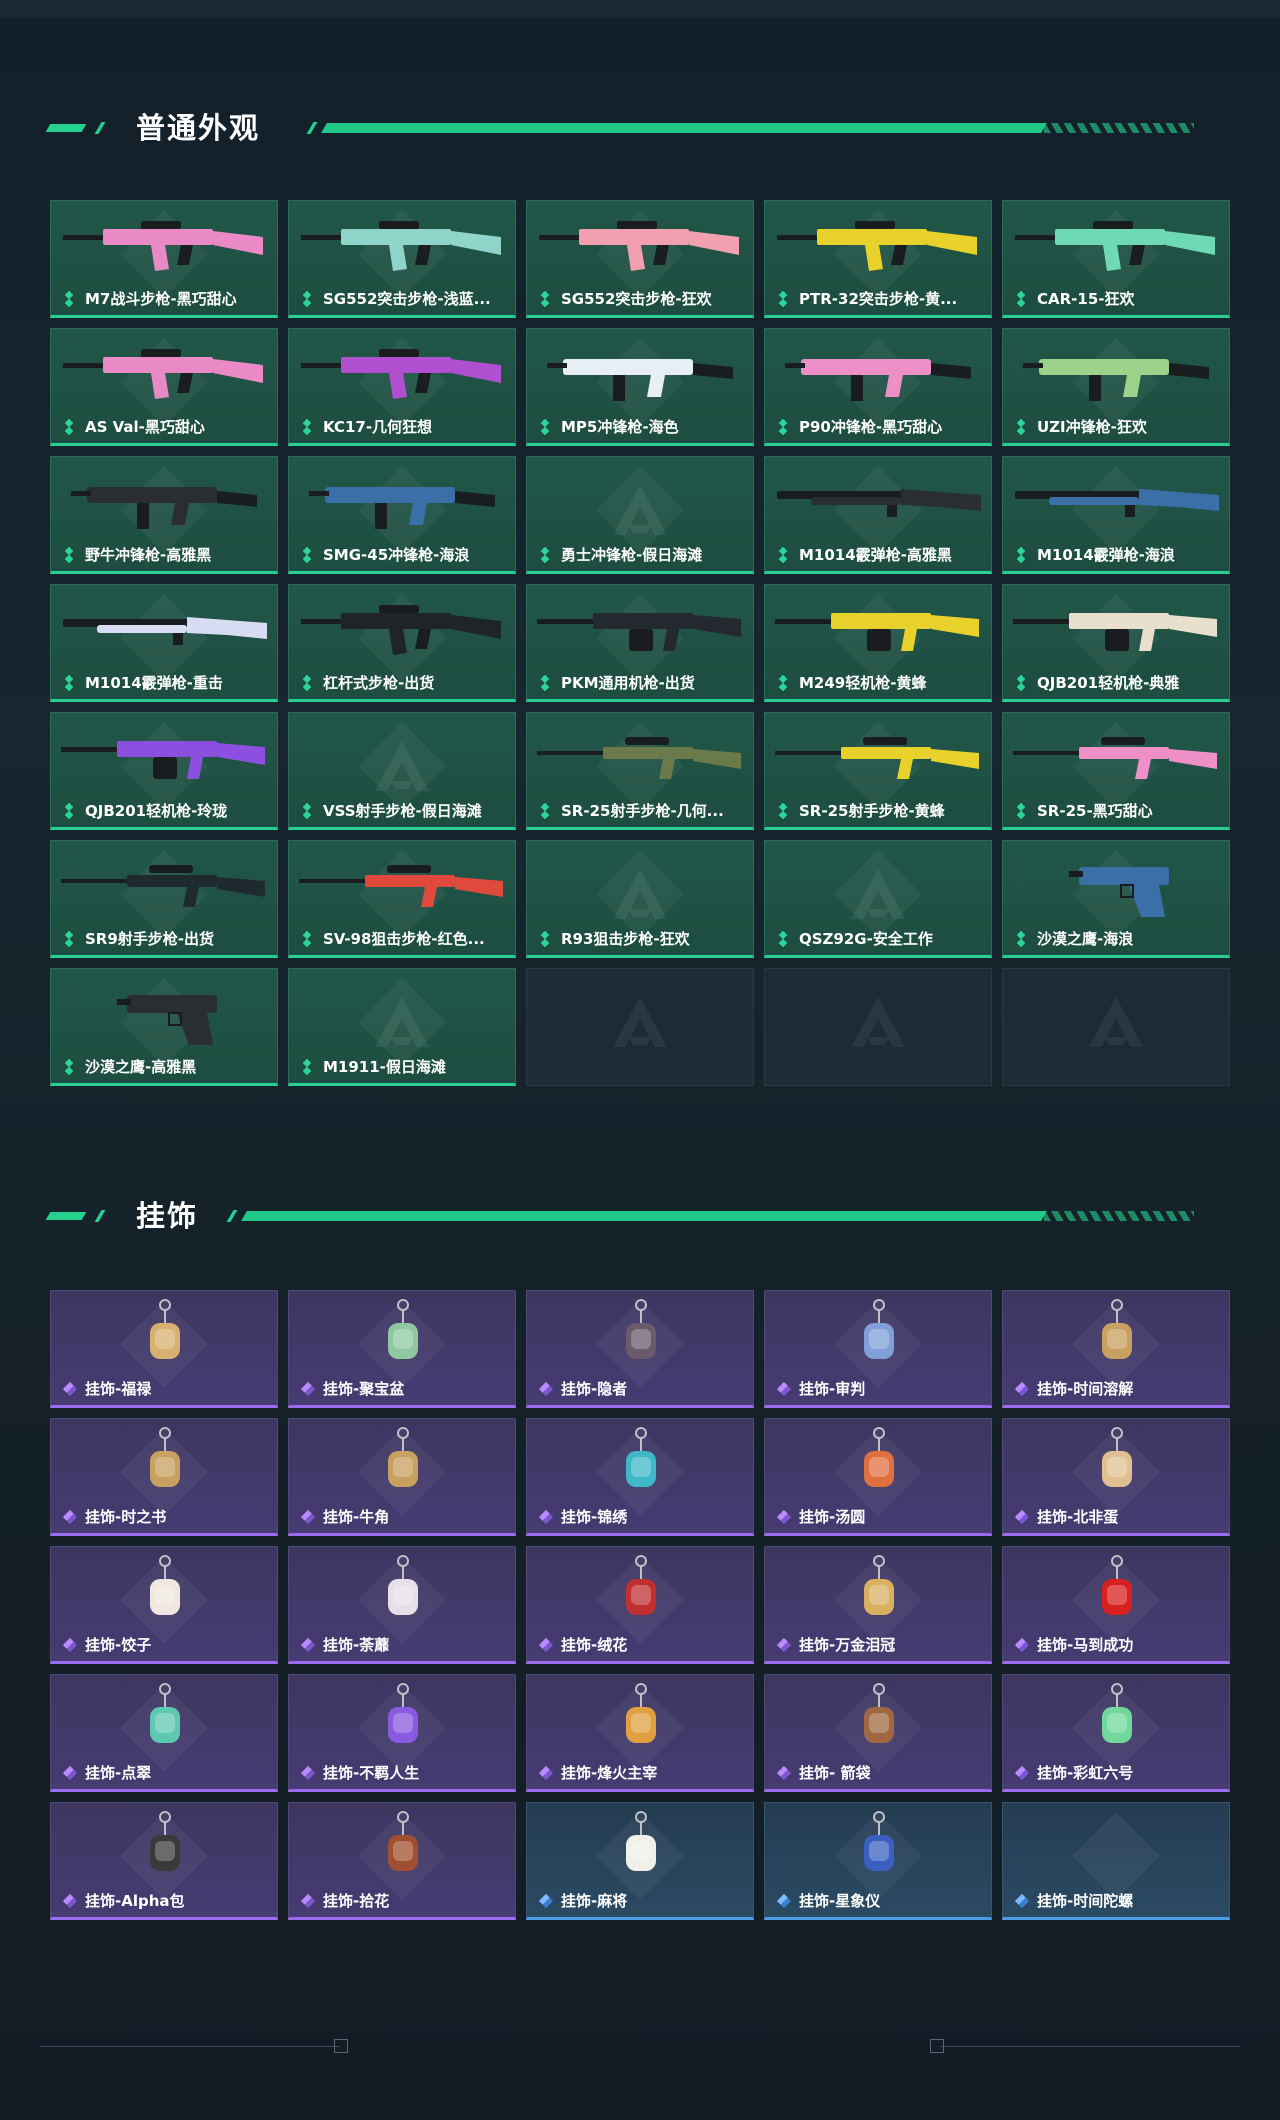  I want to click on charm-card: 挂饰-星象仪, so click(878, 1861).